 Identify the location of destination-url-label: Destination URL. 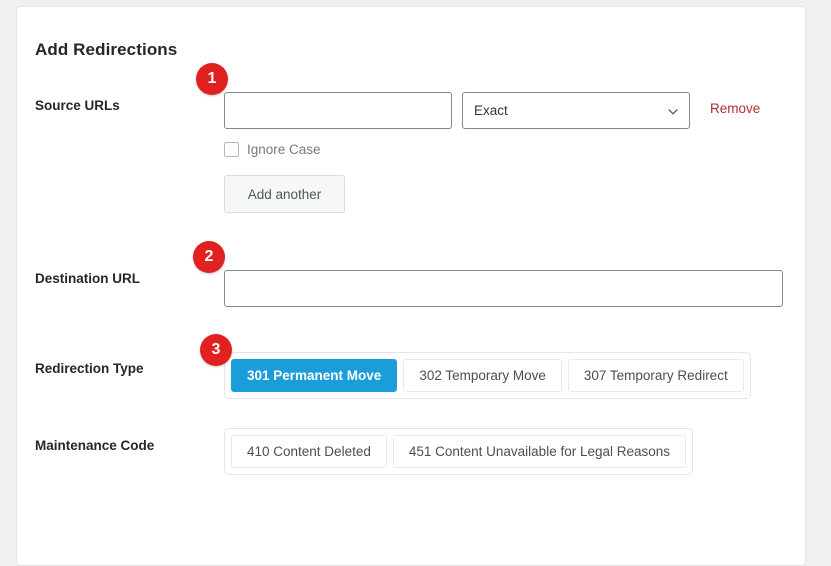
(88, 278).